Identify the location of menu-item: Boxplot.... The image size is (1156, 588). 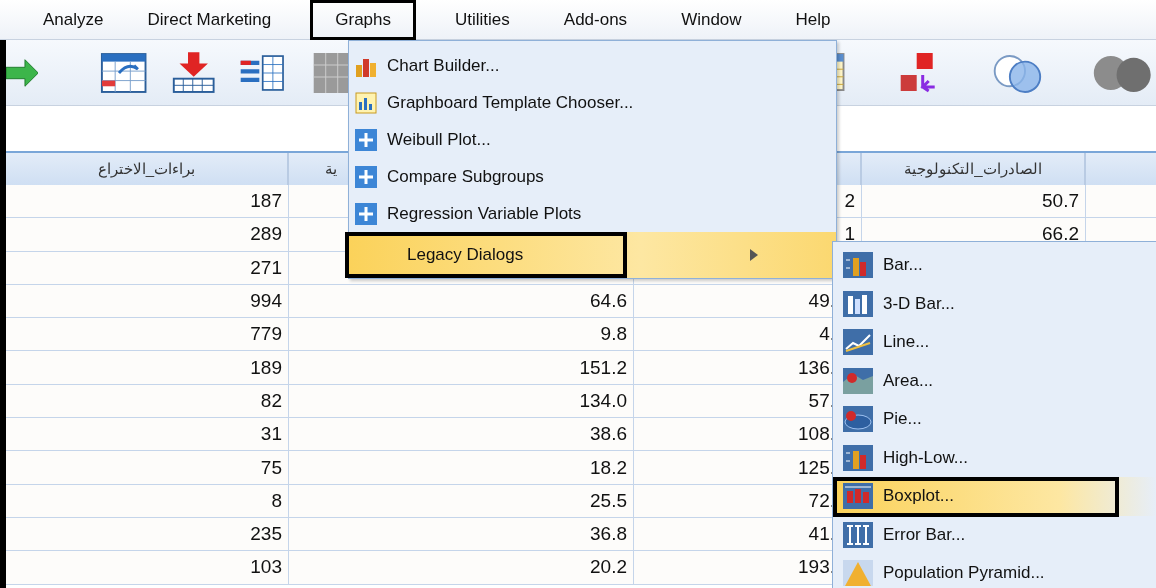
(994, 496).